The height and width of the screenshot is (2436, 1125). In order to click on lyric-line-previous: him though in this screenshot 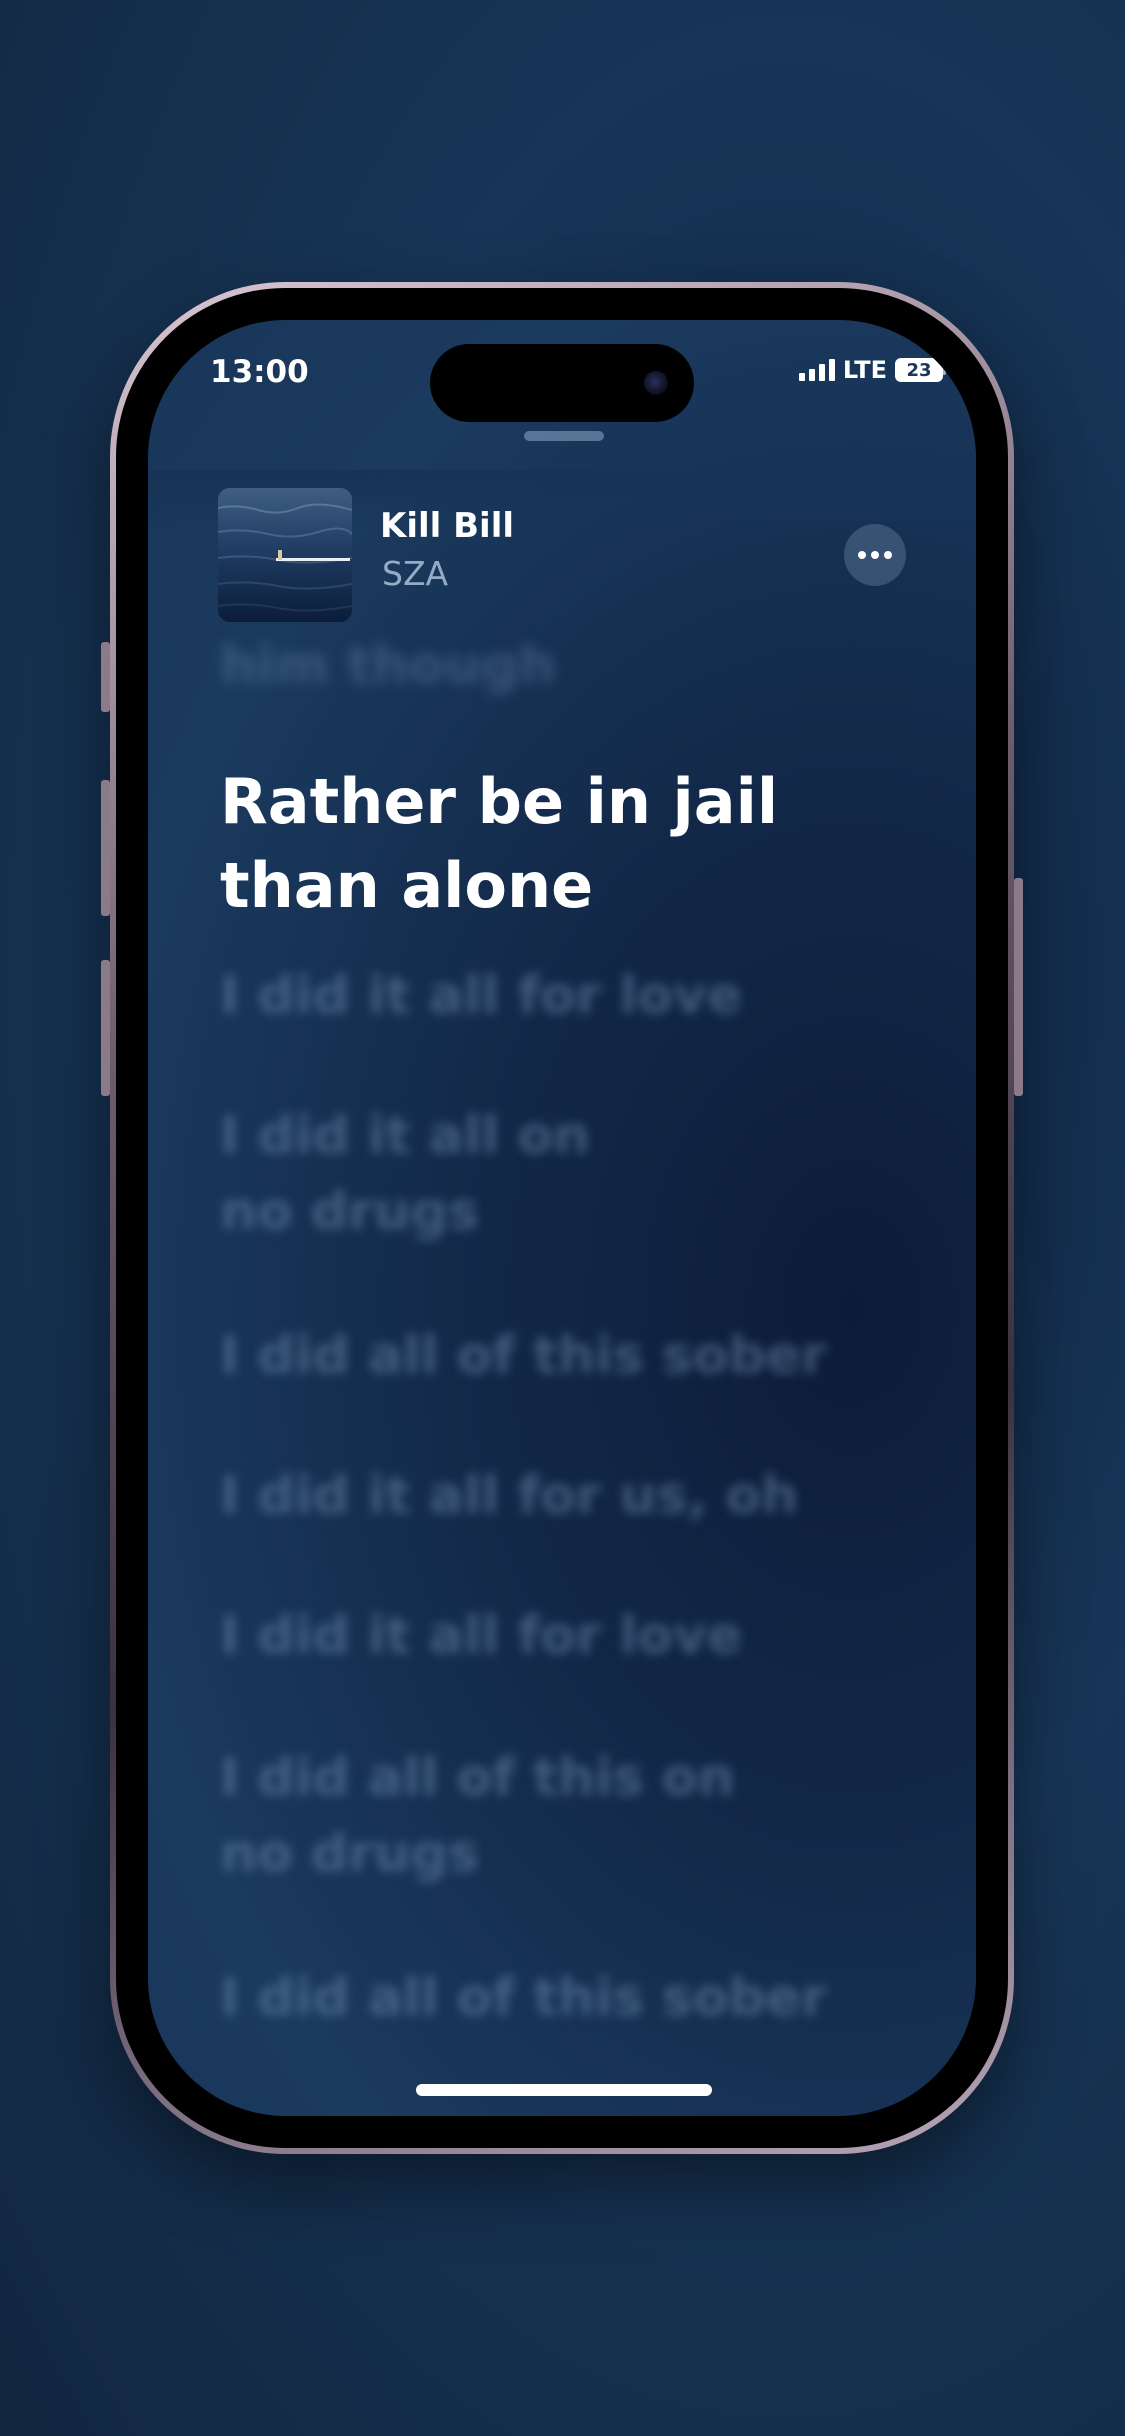, I will do `click(570, 666)`.